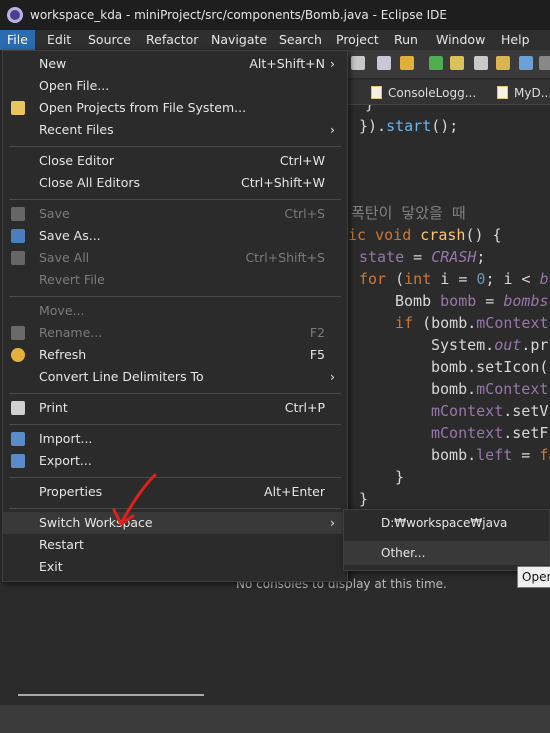 The height and width of the screenshot is (733, 550). I want to click on code-line: if (bomb.mContext, so click(472, 323).